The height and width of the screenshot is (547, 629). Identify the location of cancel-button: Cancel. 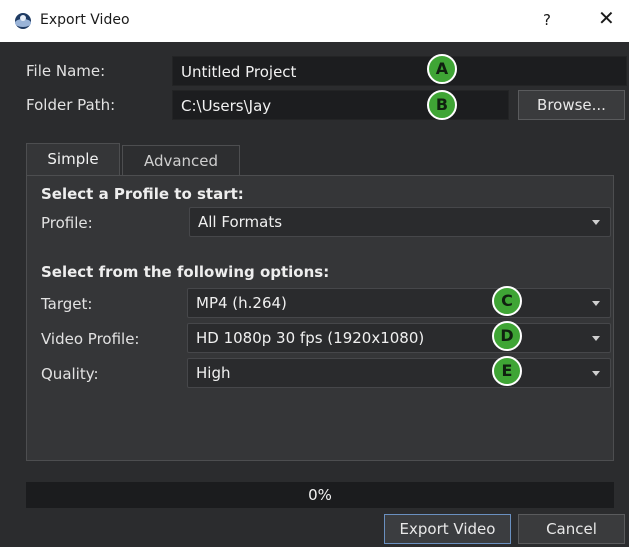
(571, 529).